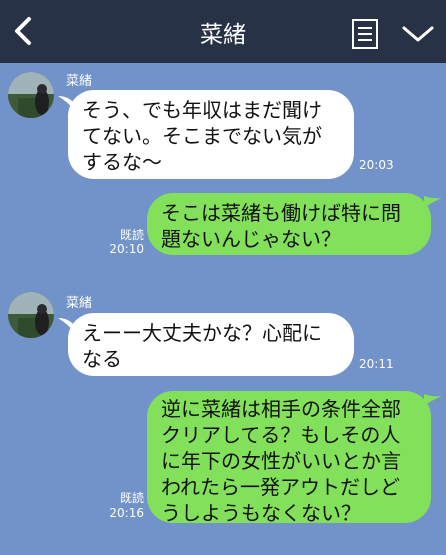 The width and height of the screenshot is (446, 555). I want to click on chat-title: 菜緒, so click(223, 34).